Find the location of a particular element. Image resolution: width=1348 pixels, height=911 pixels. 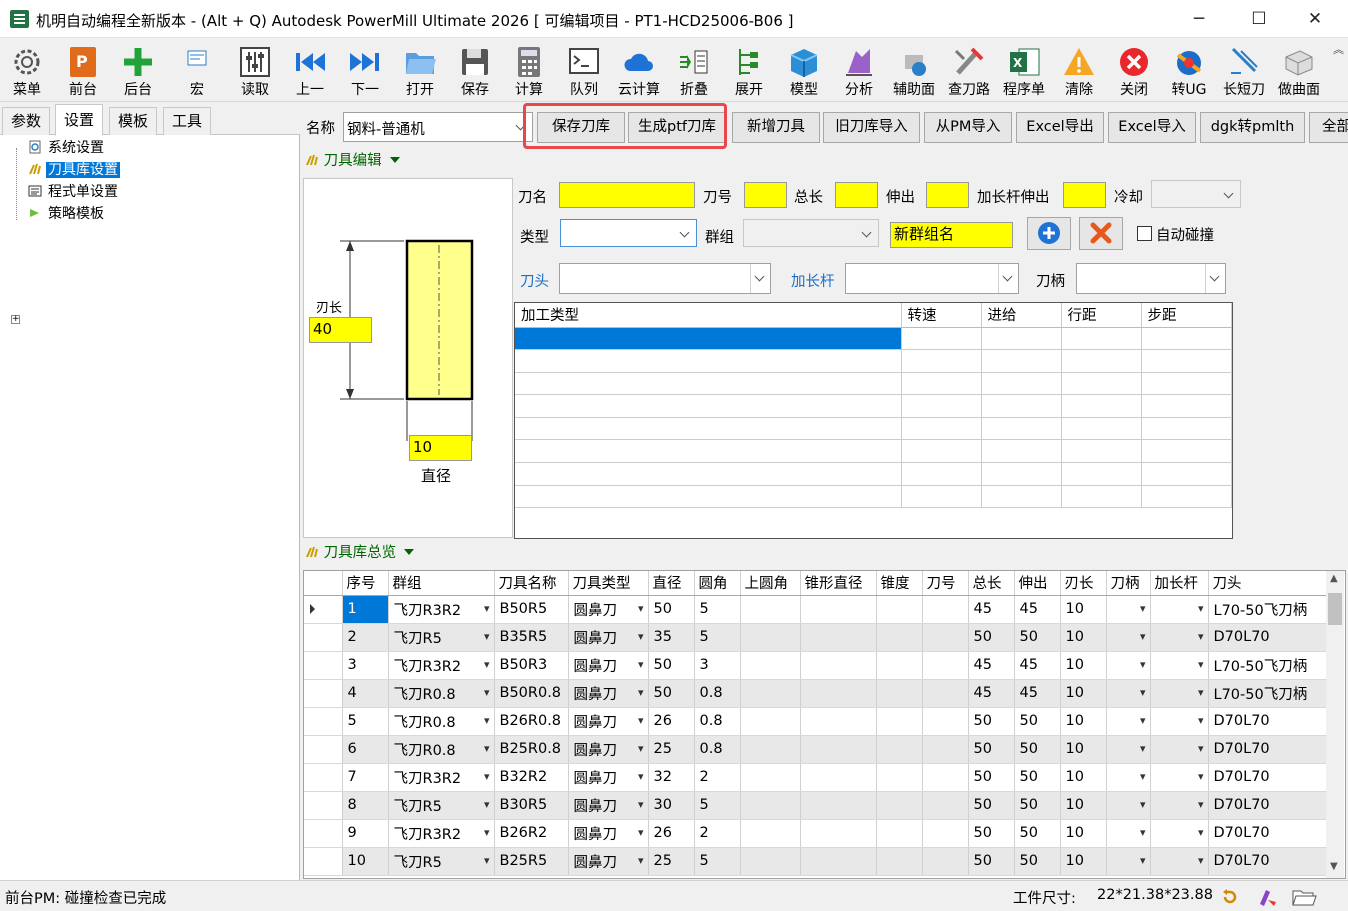

column-header: 群组 is located at coordinates (441, 583).